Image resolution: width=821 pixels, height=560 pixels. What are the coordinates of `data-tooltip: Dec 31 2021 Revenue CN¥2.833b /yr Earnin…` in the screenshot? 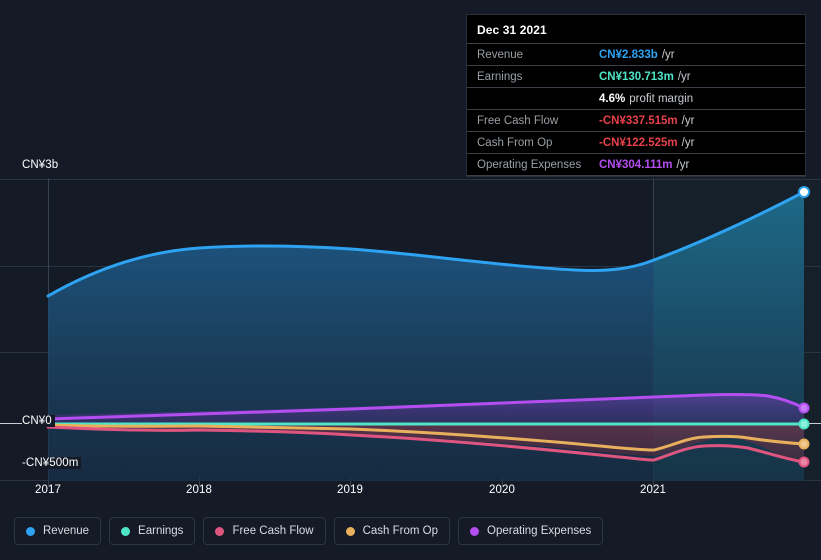 It's located at (636, 95).